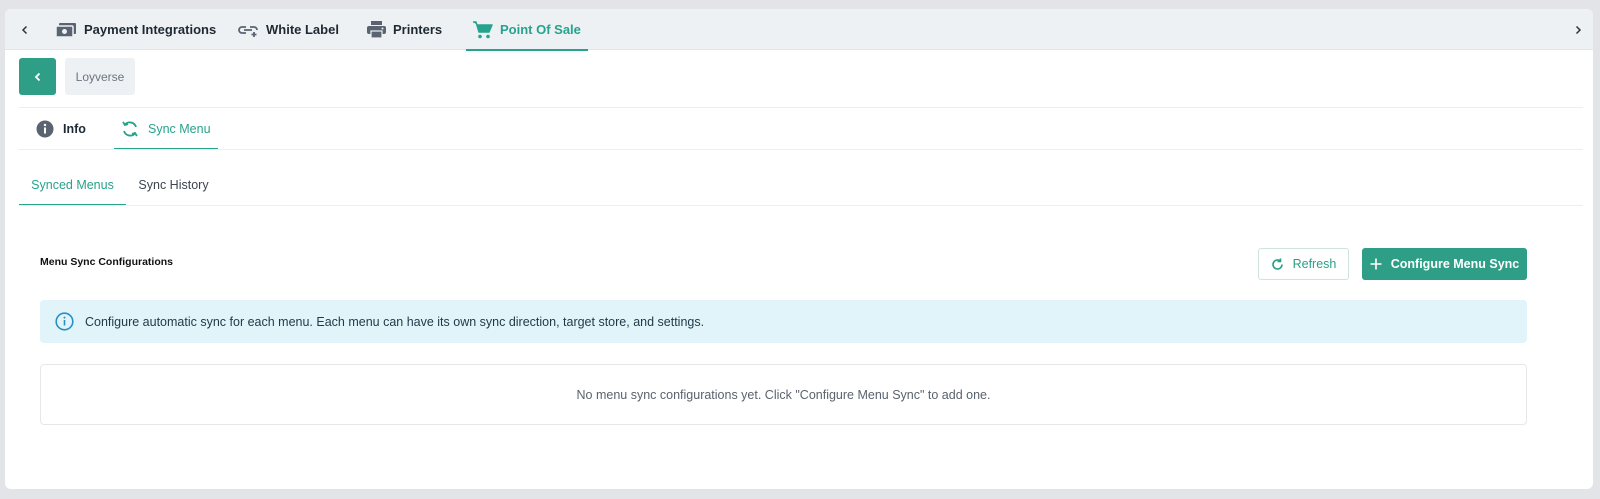  I want to click on printer-icon, so click(376, 29).